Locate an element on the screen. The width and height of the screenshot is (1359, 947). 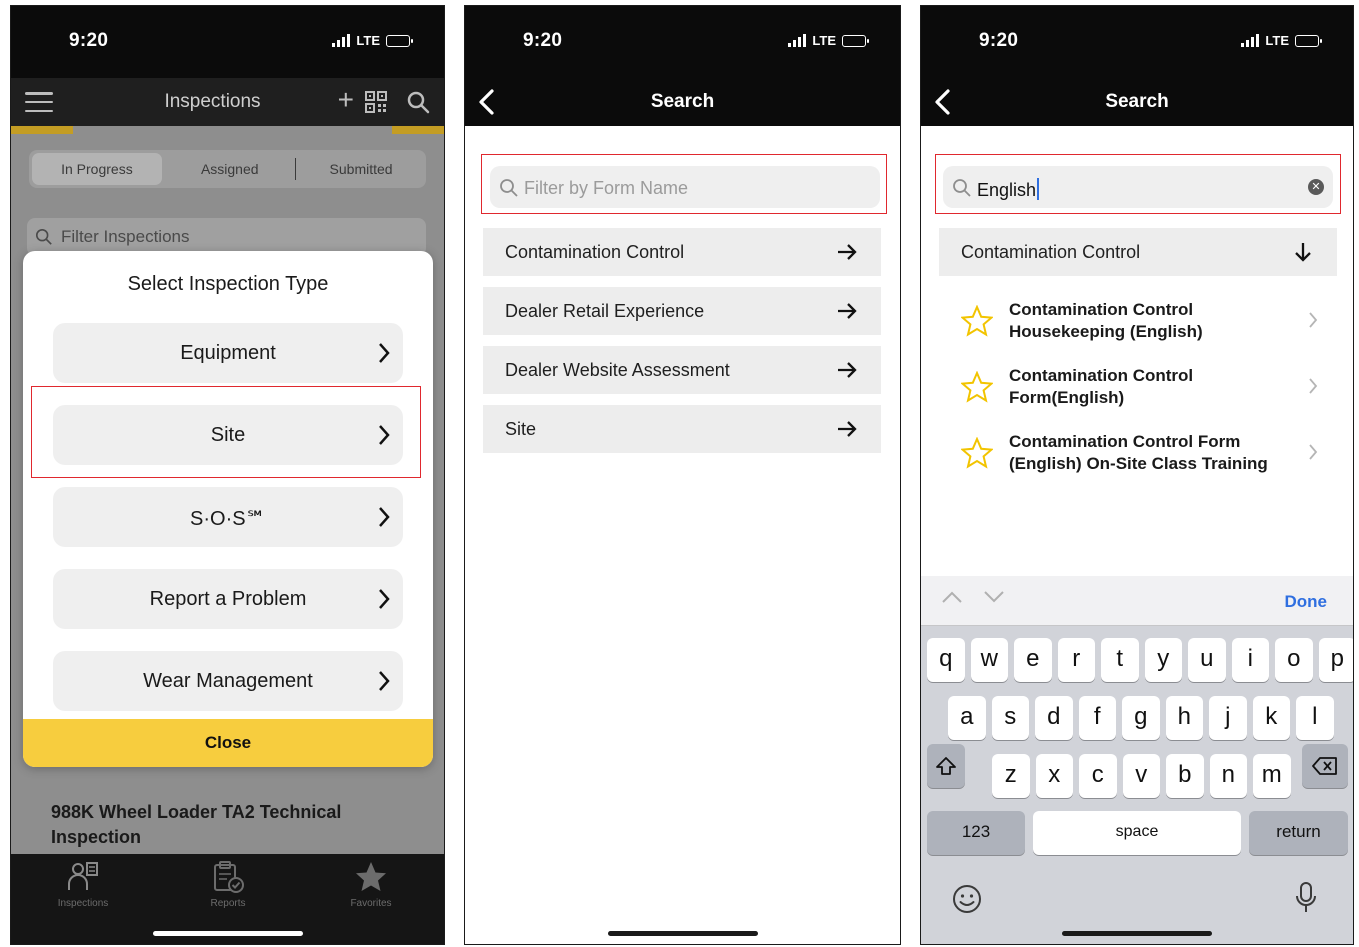
key-a: a is located at coordinates (967, 718).